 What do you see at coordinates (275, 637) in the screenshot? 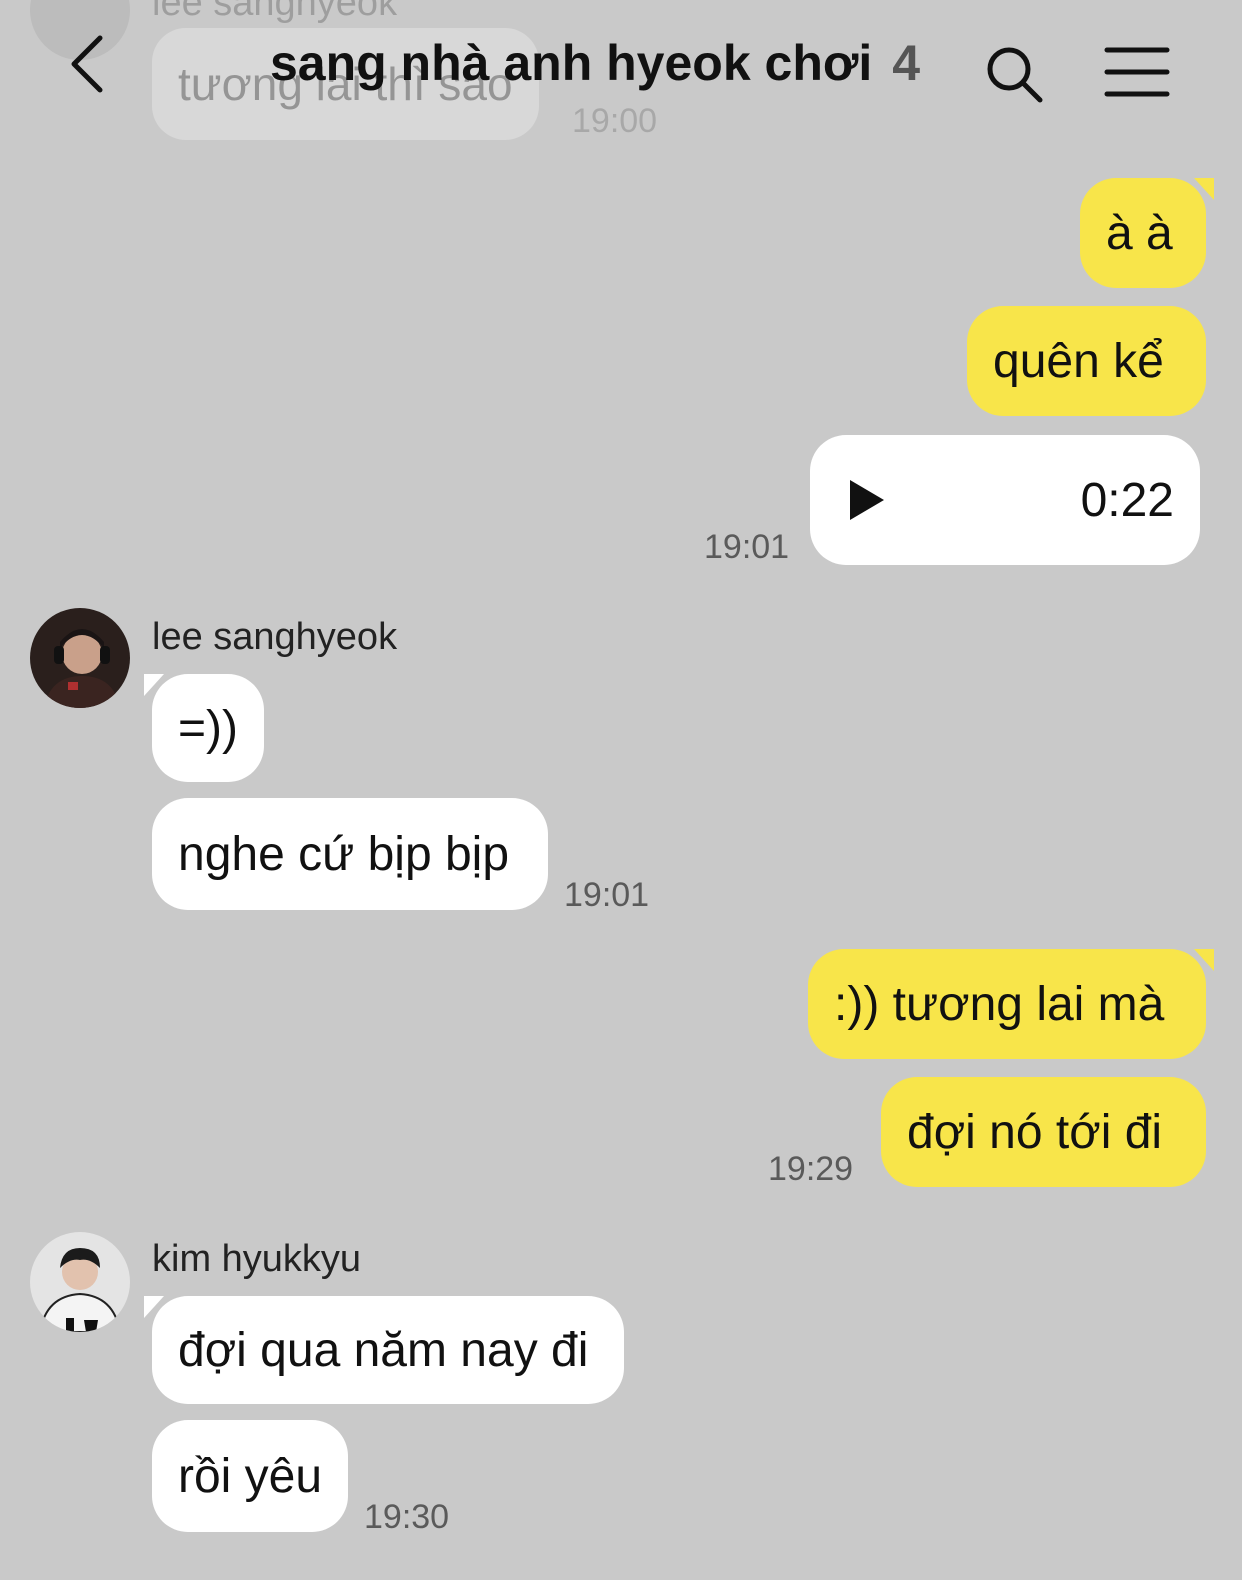
I see `sender-name: lee sanghyeok` at bounding box center [275, 637].